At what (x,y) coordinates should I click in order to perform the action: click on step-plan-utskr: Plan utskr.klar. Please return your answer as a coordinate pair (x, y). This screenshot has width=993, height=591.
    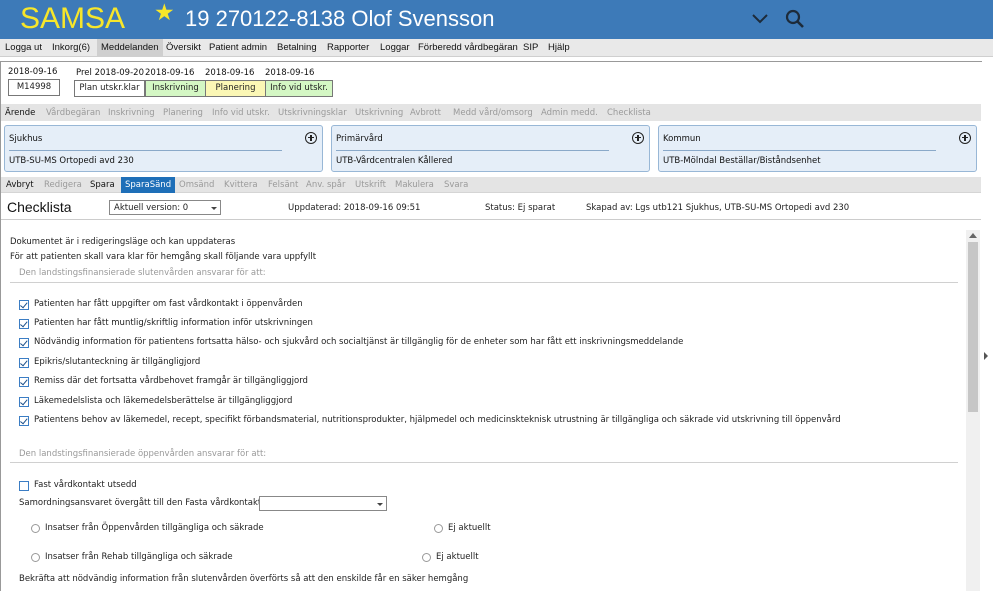
    Looking at the image, I should click on (109, 88).